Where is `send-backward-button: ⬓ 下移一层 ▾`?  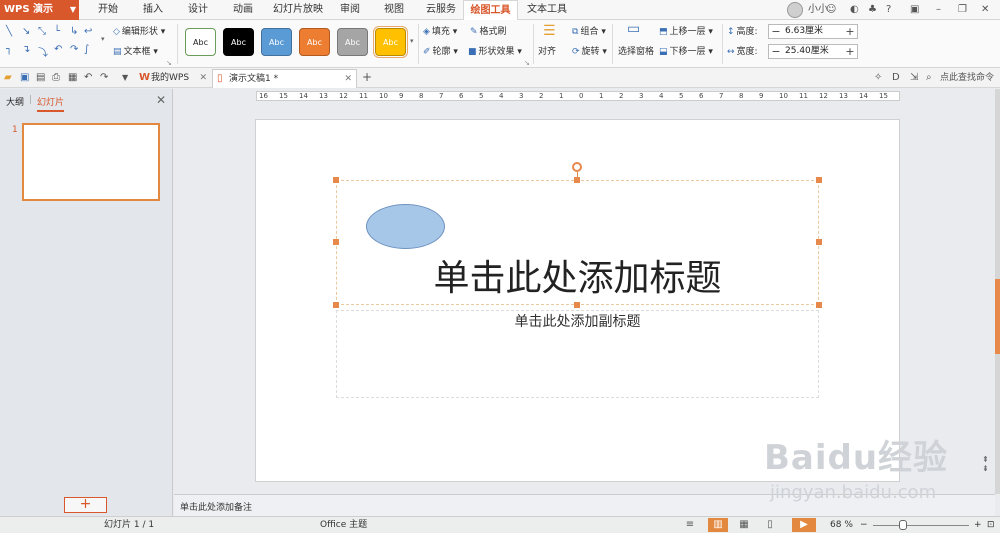
send-backward-button: ⬓ 下移一层 ▾ is located at coordinates (686, 52).